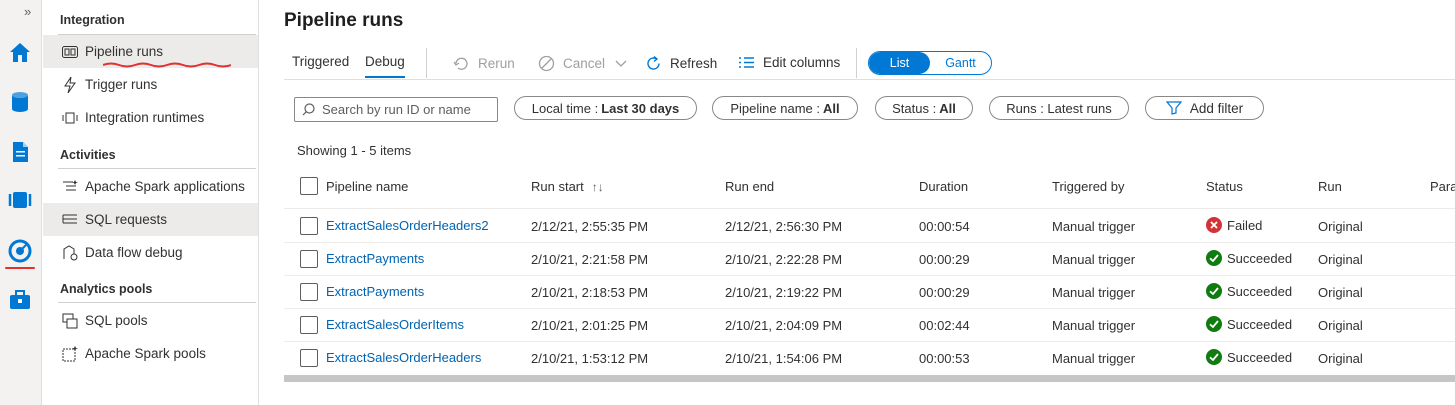  I want to click on status-filter-pill: Status : All, so click(924, 108).